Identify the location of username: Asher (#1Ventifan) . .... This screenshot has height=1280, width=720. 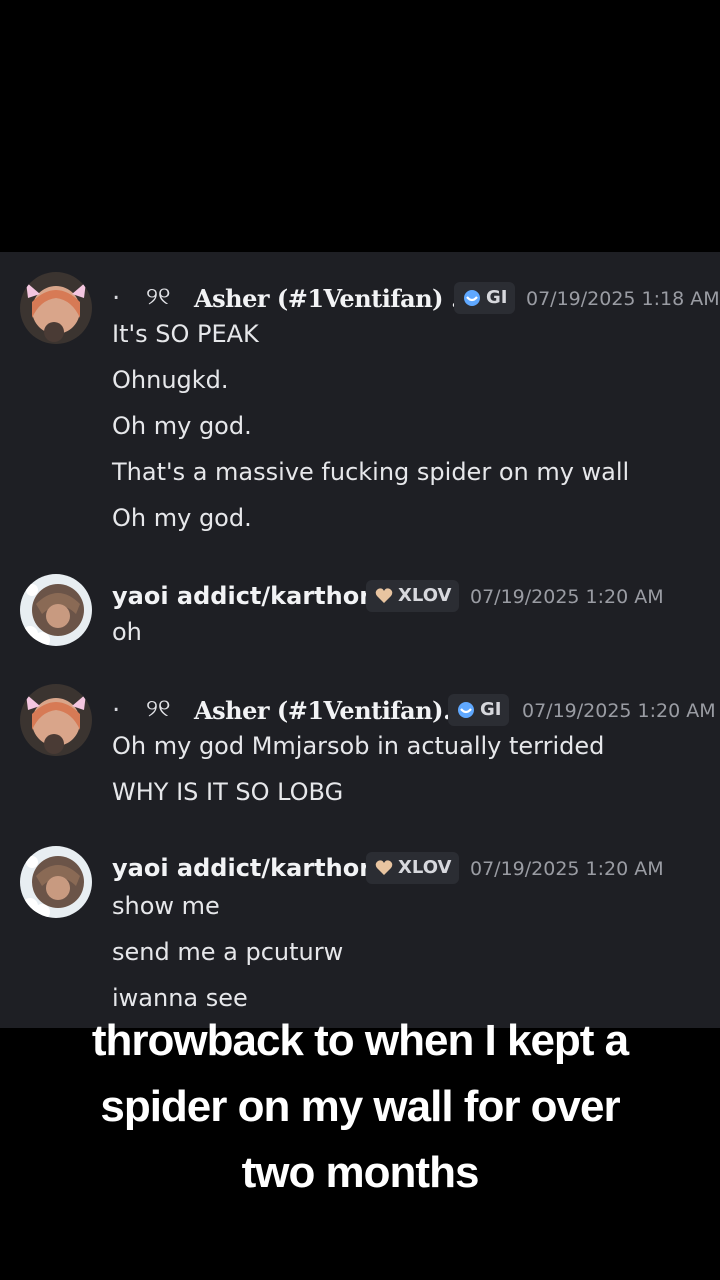
(342, 298).